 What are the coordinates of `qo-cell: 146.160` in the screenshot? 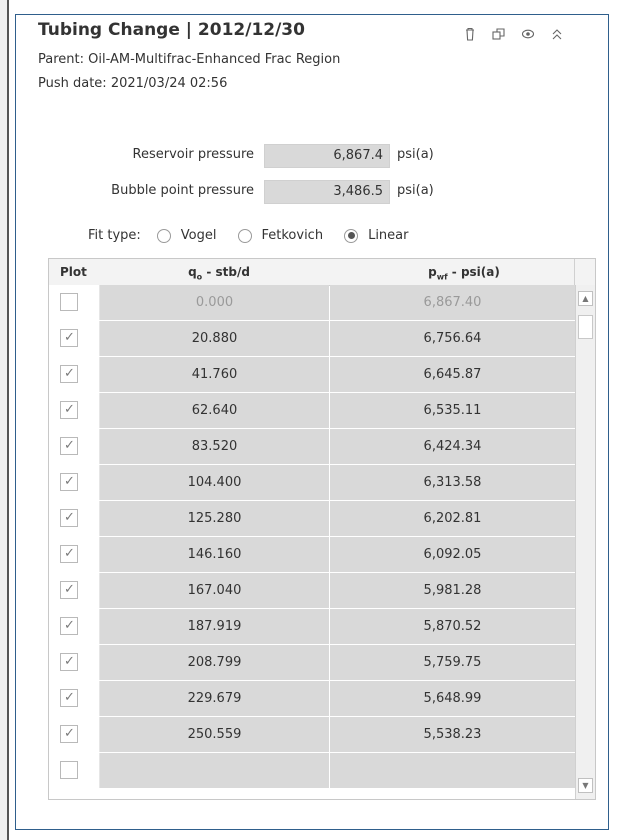 It's located at (214, 554).